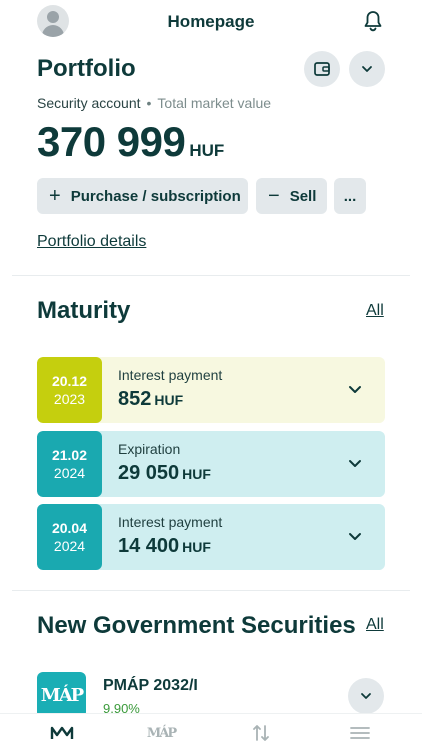 The height and width of the screenshot is (750, 422). What do you see at coordinates (84, 310) in the screenshot?
I see `maturity-title: Maturity` at bounding box center [84, 310].